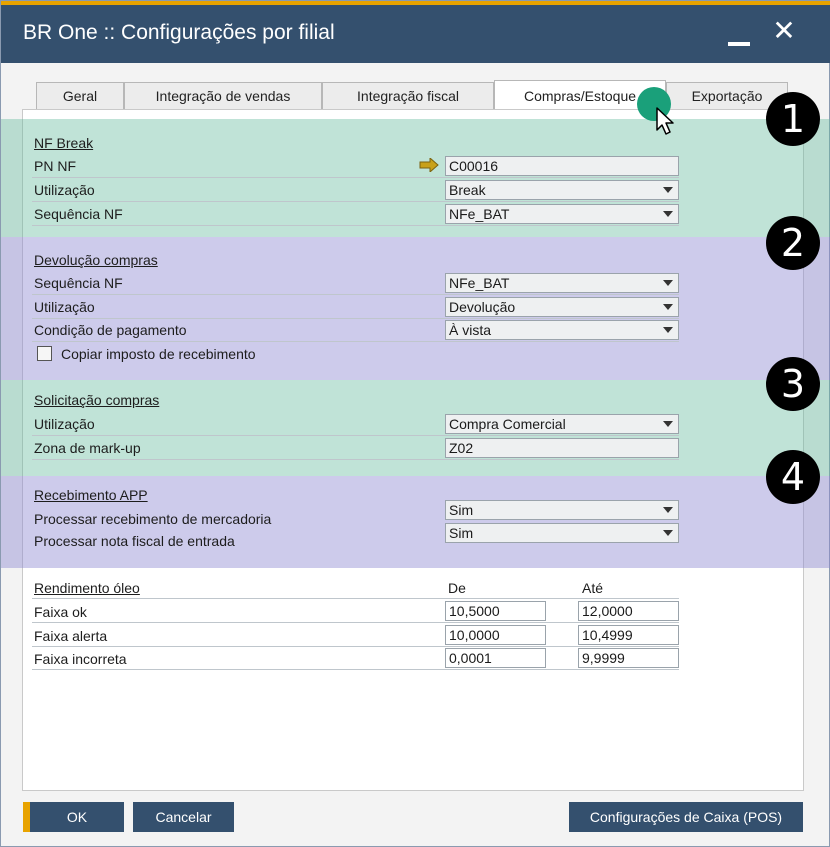  What do you see at coordinates (562, 448) in the screenshot?
I see `zona-markup-field: Z02` at bounding box center [562, 448].